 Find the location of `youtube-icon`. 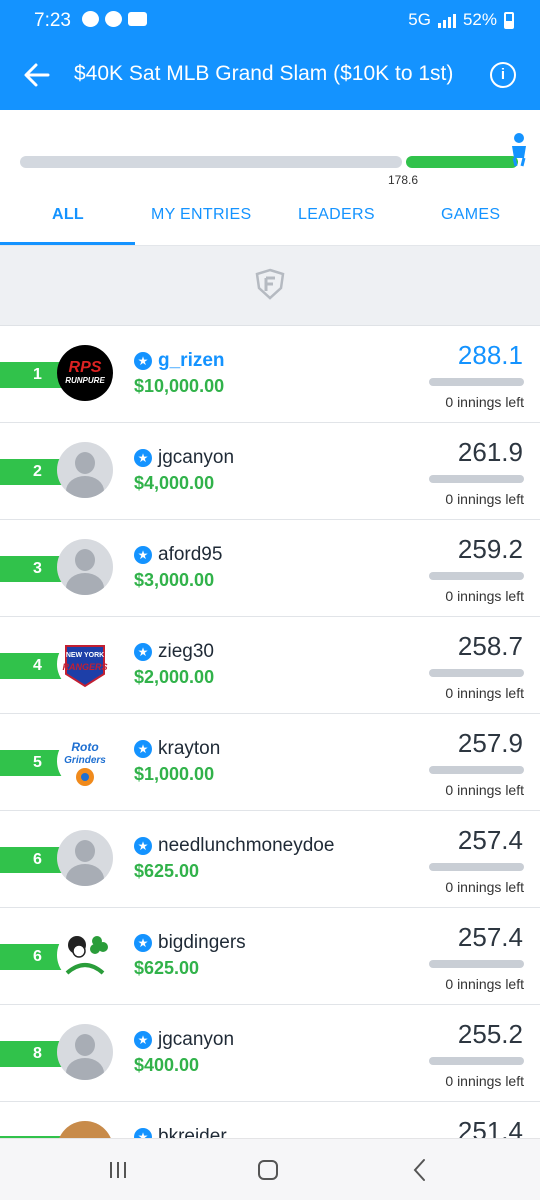

youtube-icon is located at coordinates (137, 19).